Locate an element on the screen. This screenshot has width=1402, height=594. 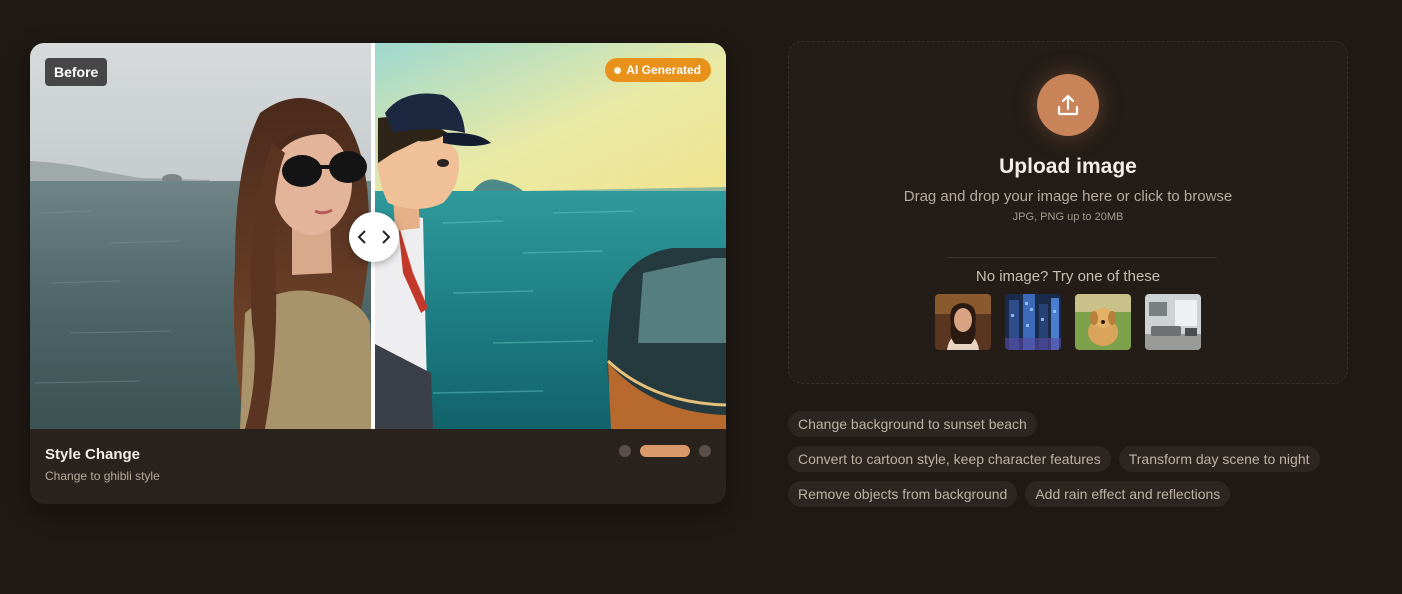
carousel-dot-2-active is located at coordinates (665, 451).